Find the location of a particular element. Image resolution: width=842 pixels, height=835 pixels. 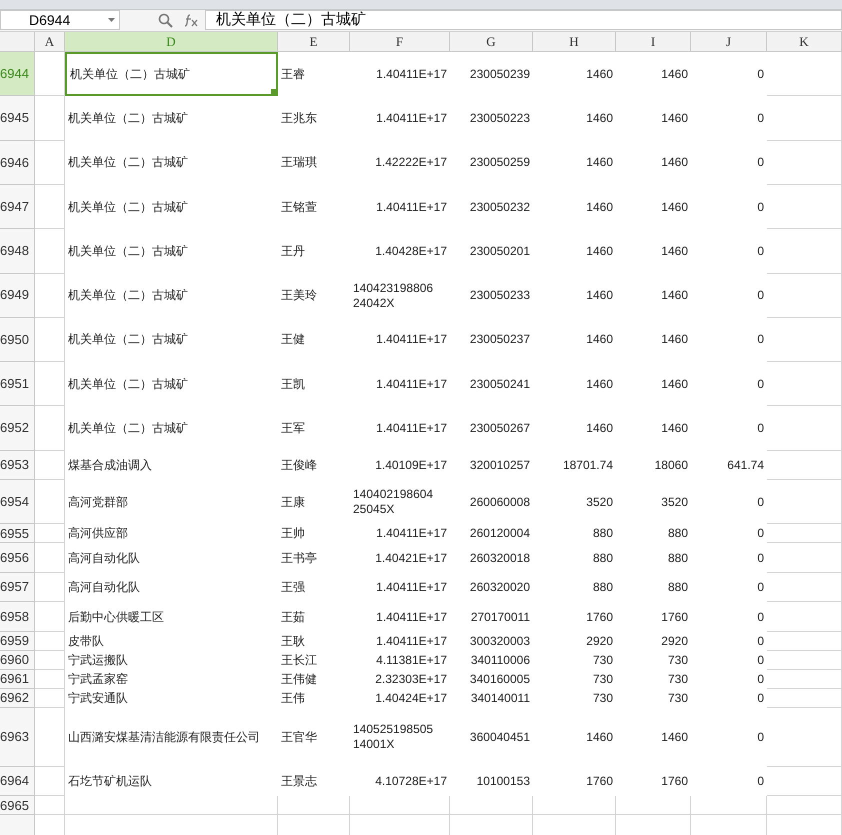

column-header: H is located at coordinates (574, 42).